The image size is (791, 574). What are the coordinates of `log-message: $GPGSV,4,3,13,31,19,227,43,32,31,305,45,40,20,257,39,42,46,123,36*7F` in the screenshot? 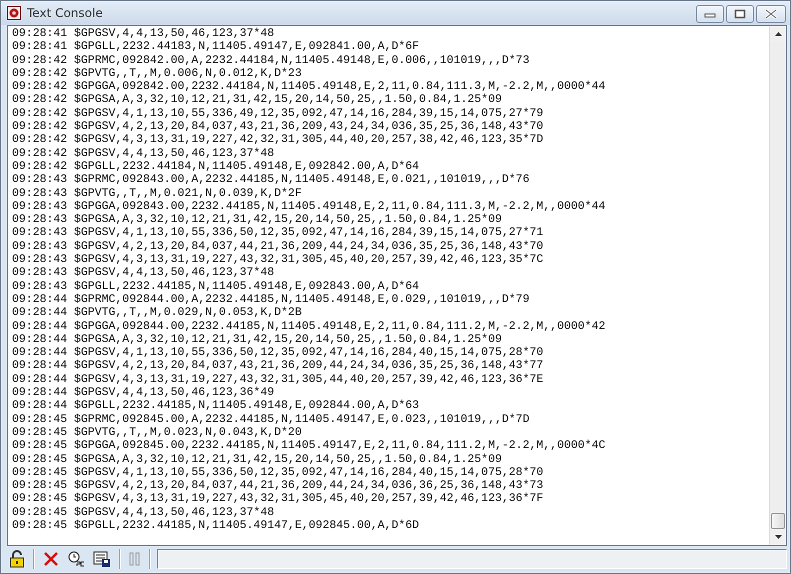 It's located at (309, 499).